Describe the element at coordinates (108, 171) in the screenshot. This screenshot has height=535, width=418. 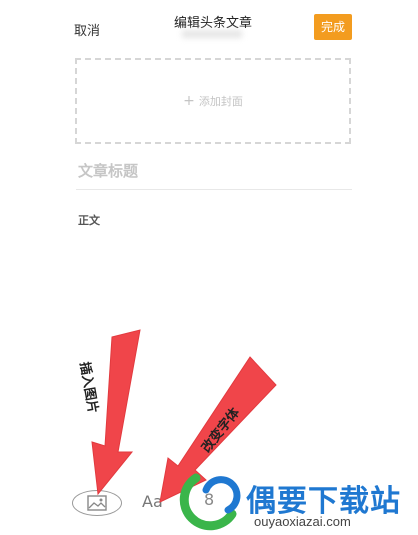
I see `article-title-placeholder: 文章标题` at that location.